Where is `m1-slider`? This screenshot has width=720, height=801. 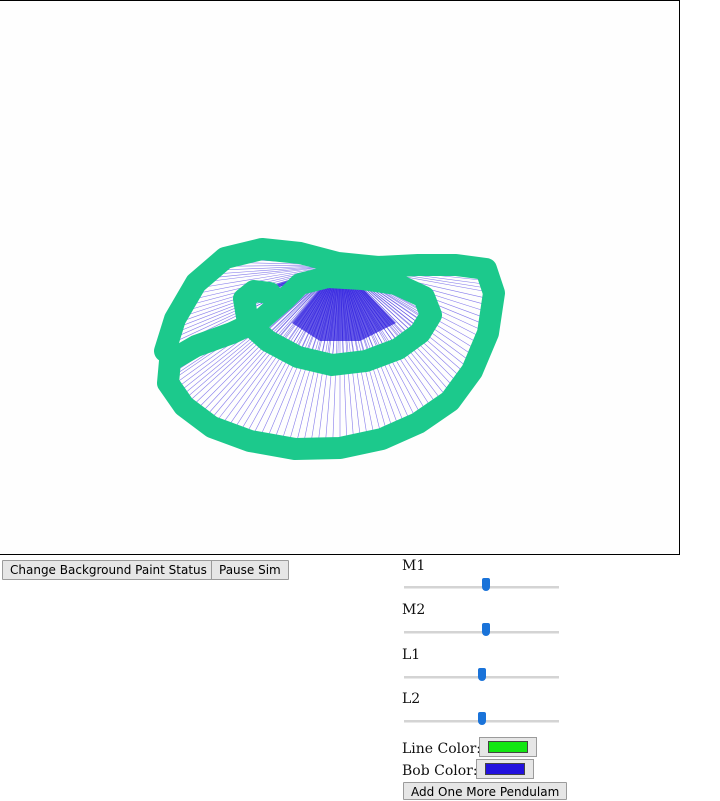
m1-slider is located at coordinates (481, 585).